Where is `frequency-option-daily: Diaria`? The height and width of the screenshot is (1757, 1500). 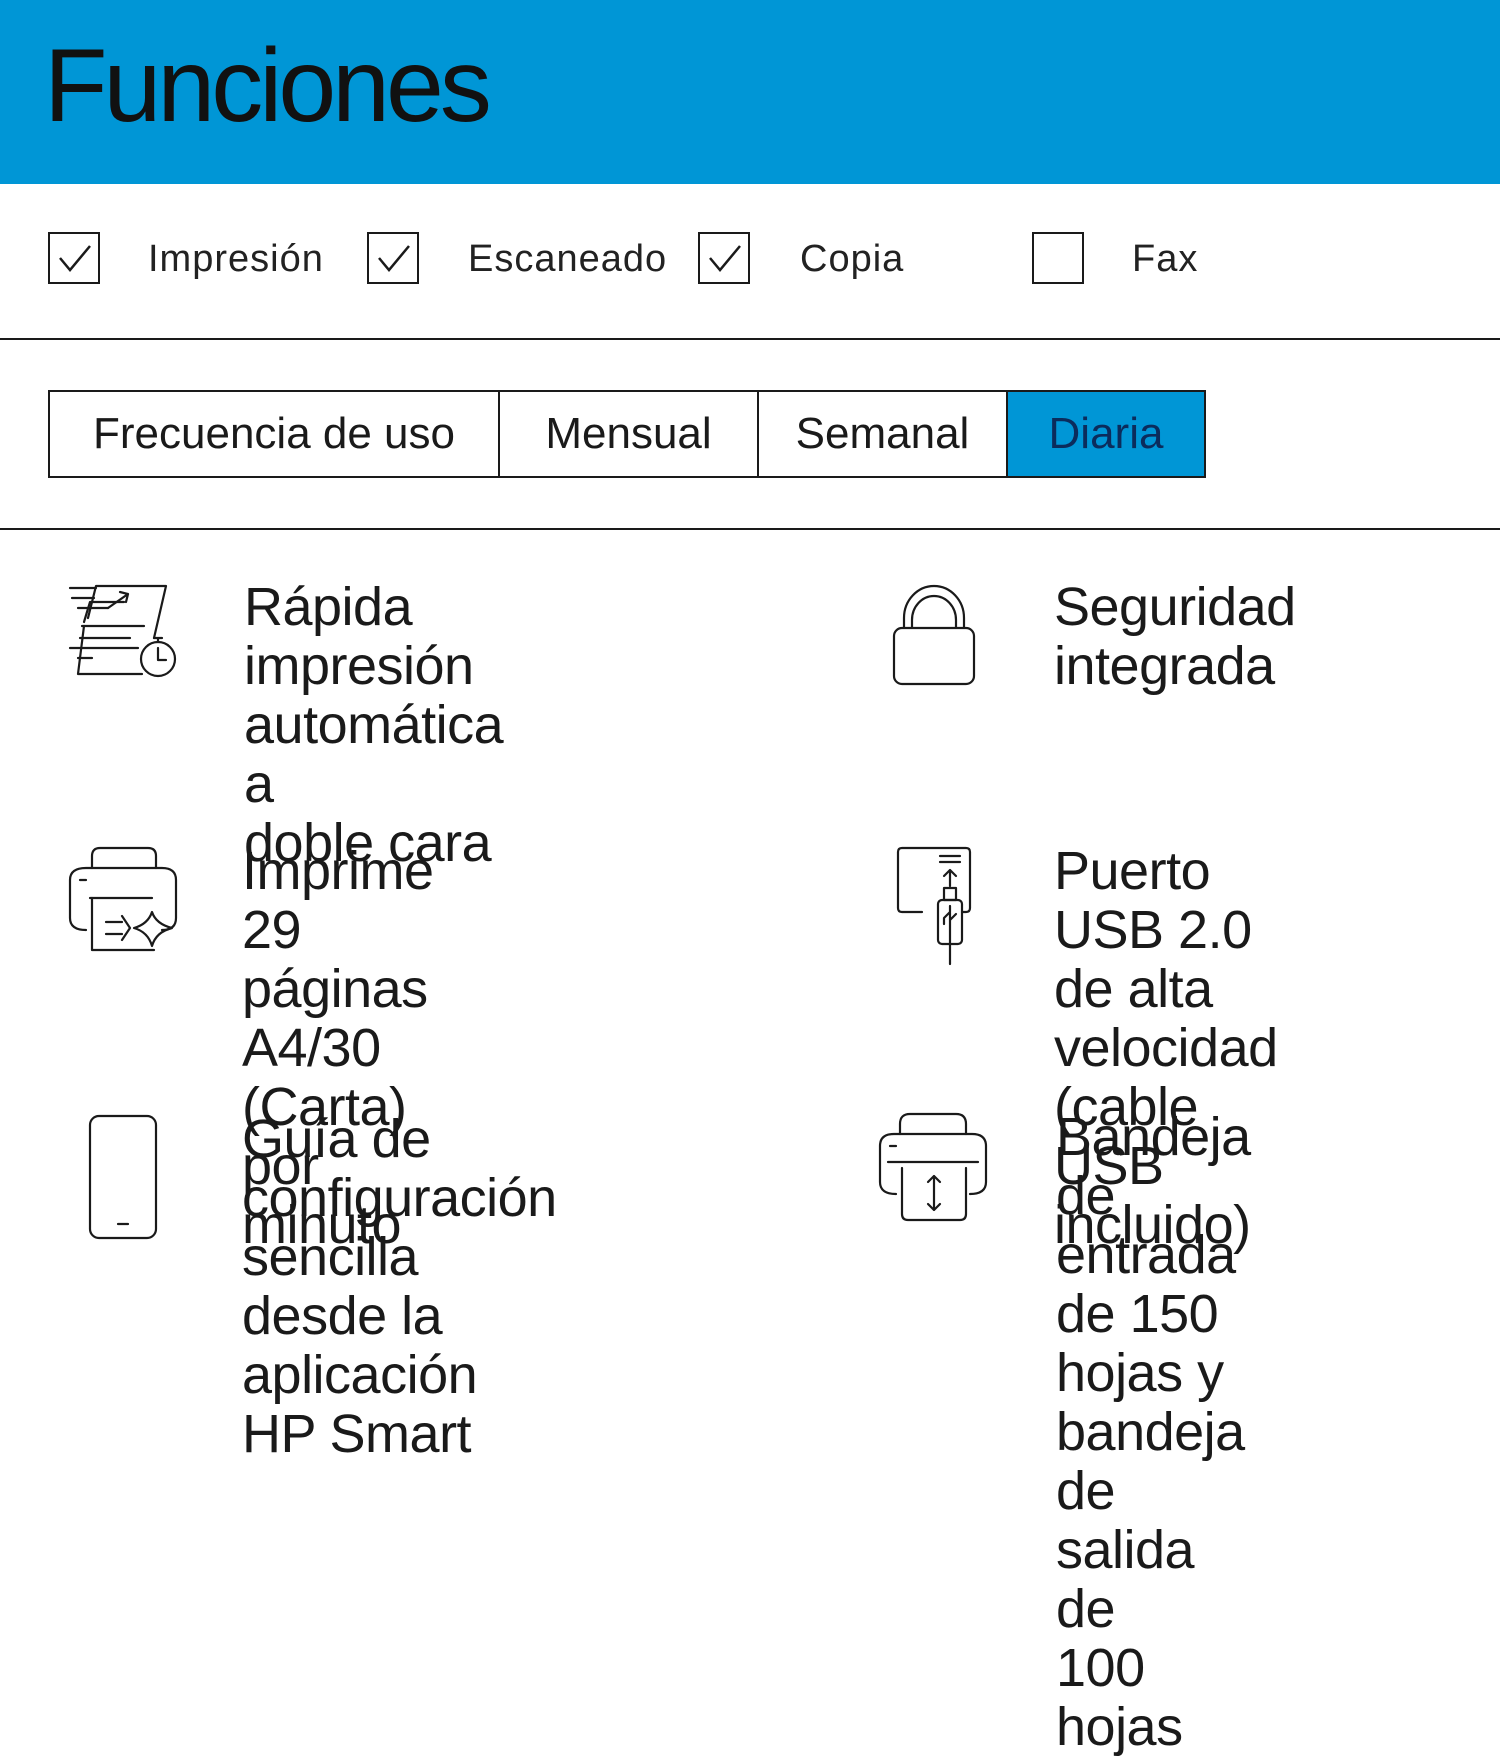 frequency-option-daily: Diaria is located at coordinates (1105, 434).